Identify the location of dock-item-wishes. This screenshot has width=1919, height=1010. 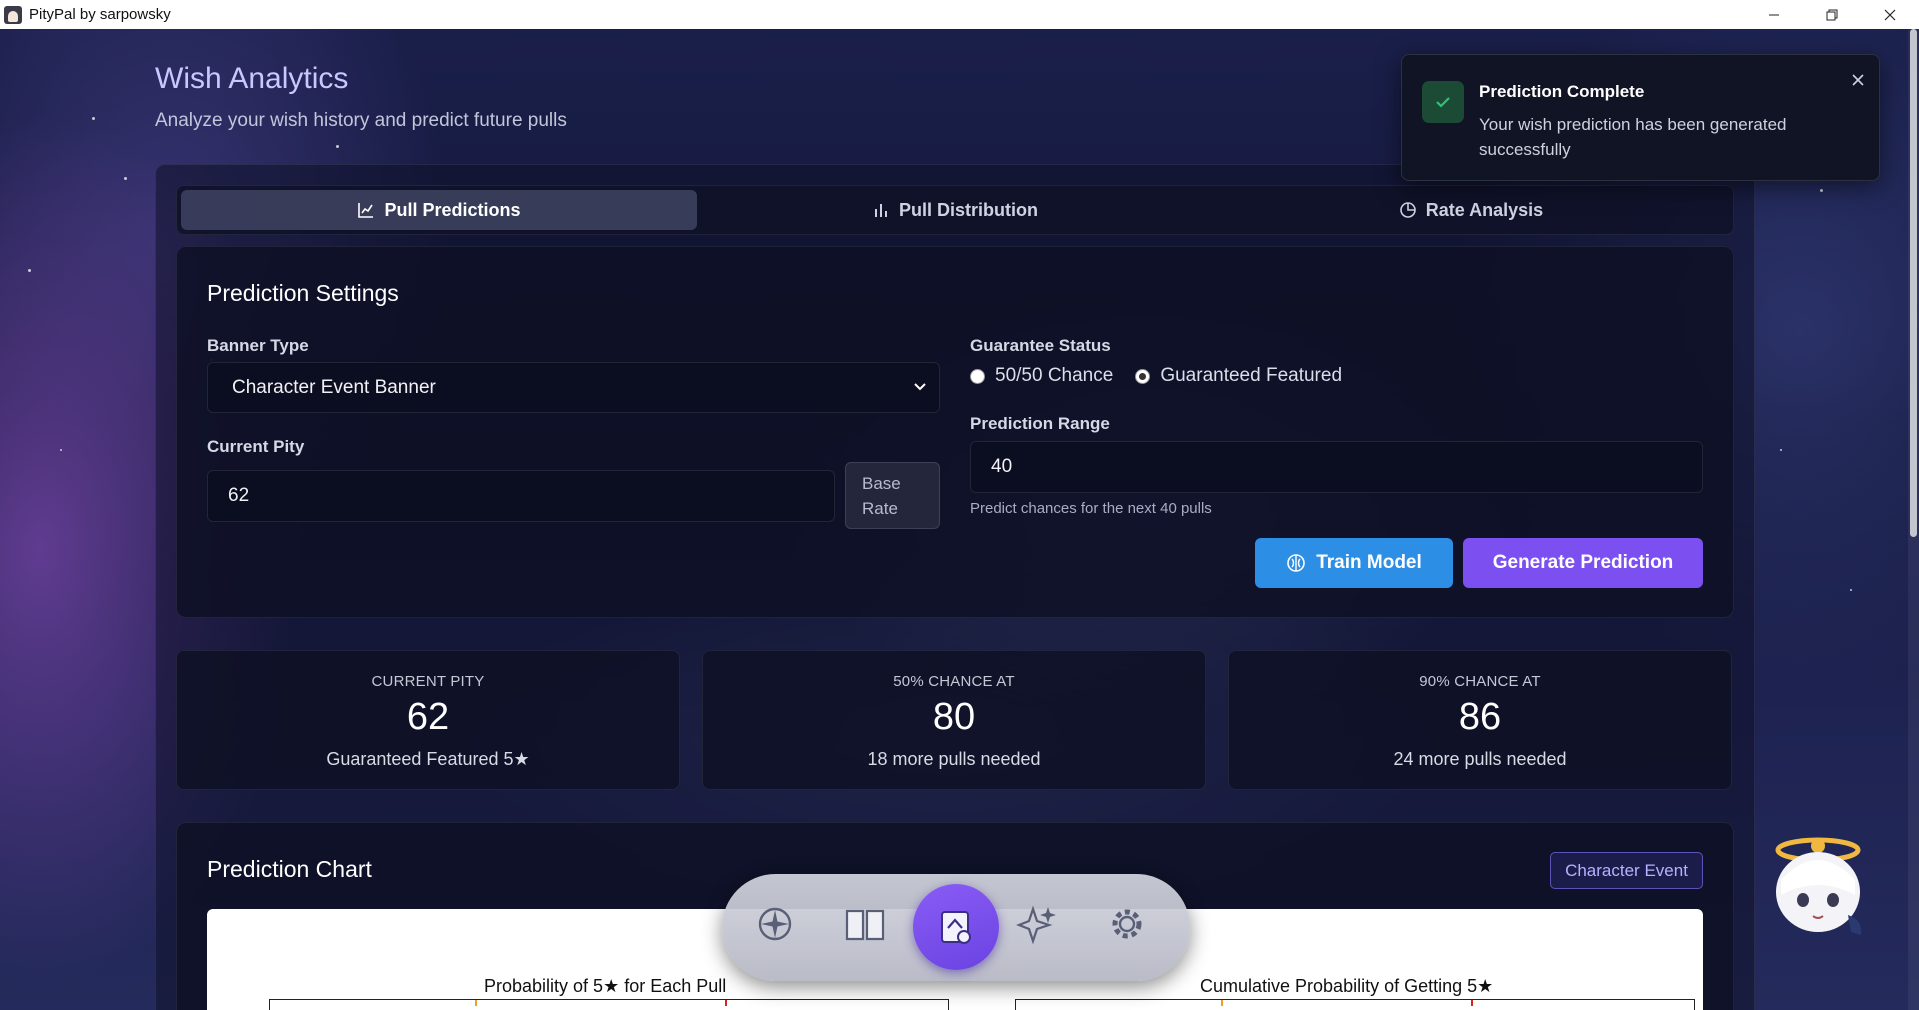
(1037, 924).